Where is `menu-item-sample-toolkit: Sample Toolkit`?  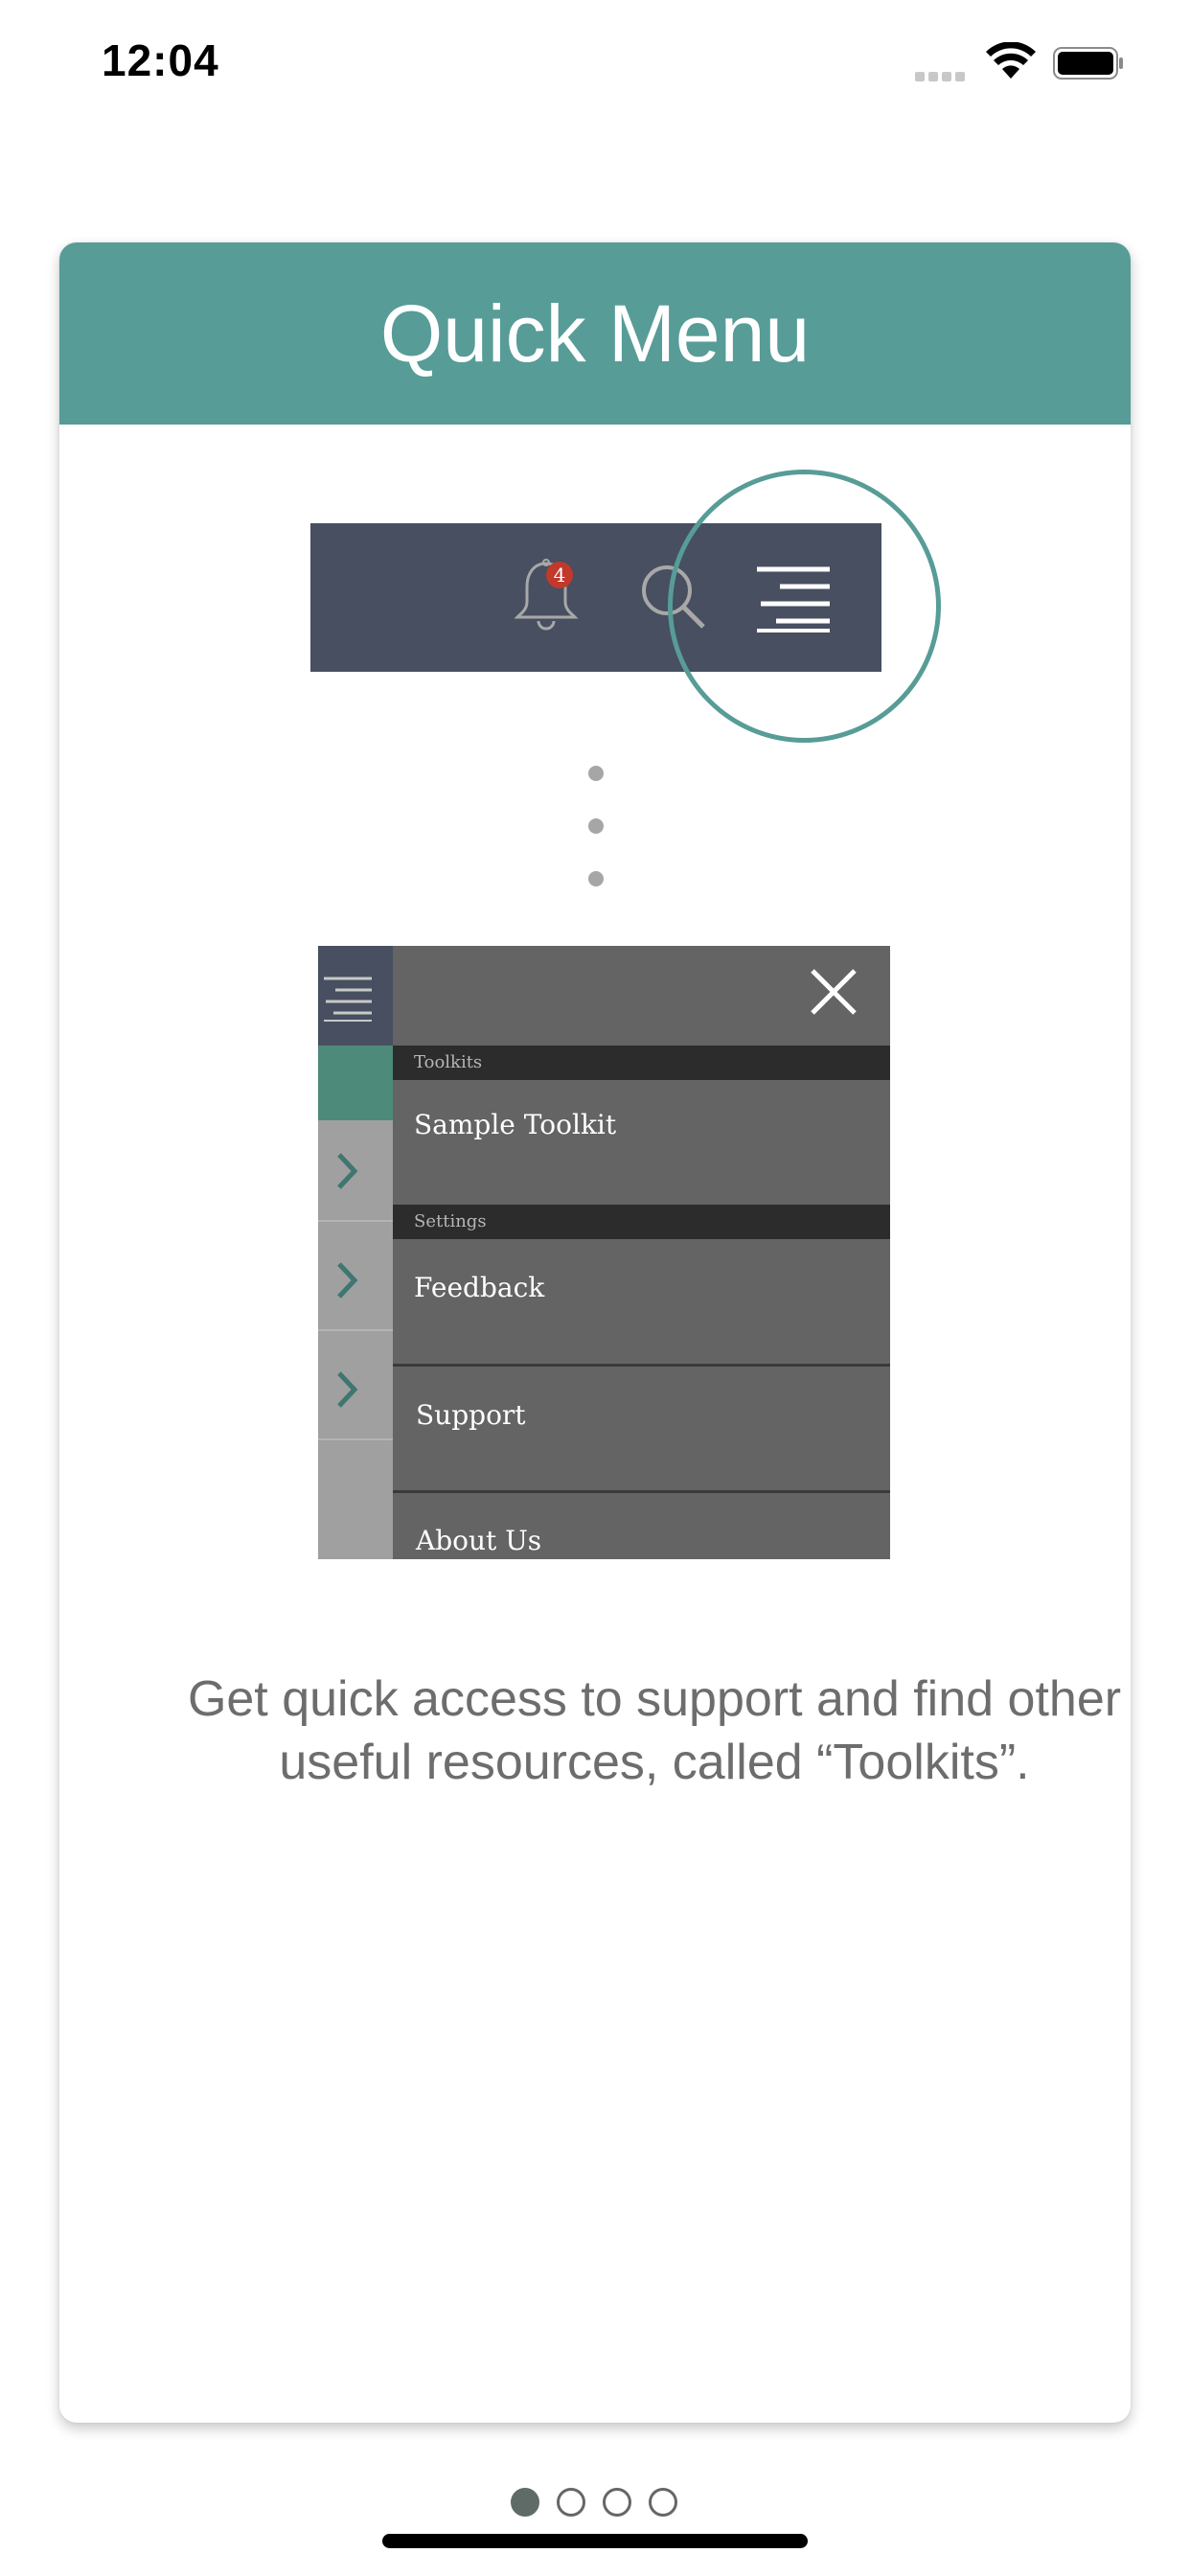 menu-item-sample-toolkit: Sample Toolkit is located at coordinates (515, 1124).